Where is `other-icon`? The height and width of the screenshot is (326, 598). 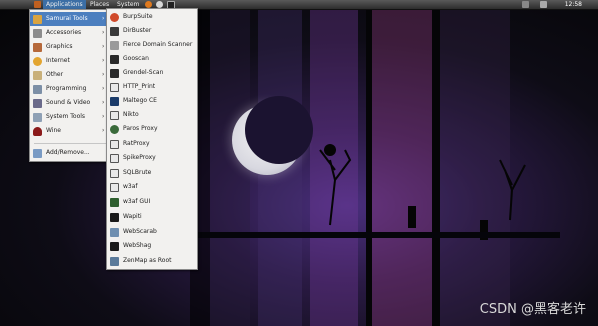
other-icon is located at coordinates (37, 75).